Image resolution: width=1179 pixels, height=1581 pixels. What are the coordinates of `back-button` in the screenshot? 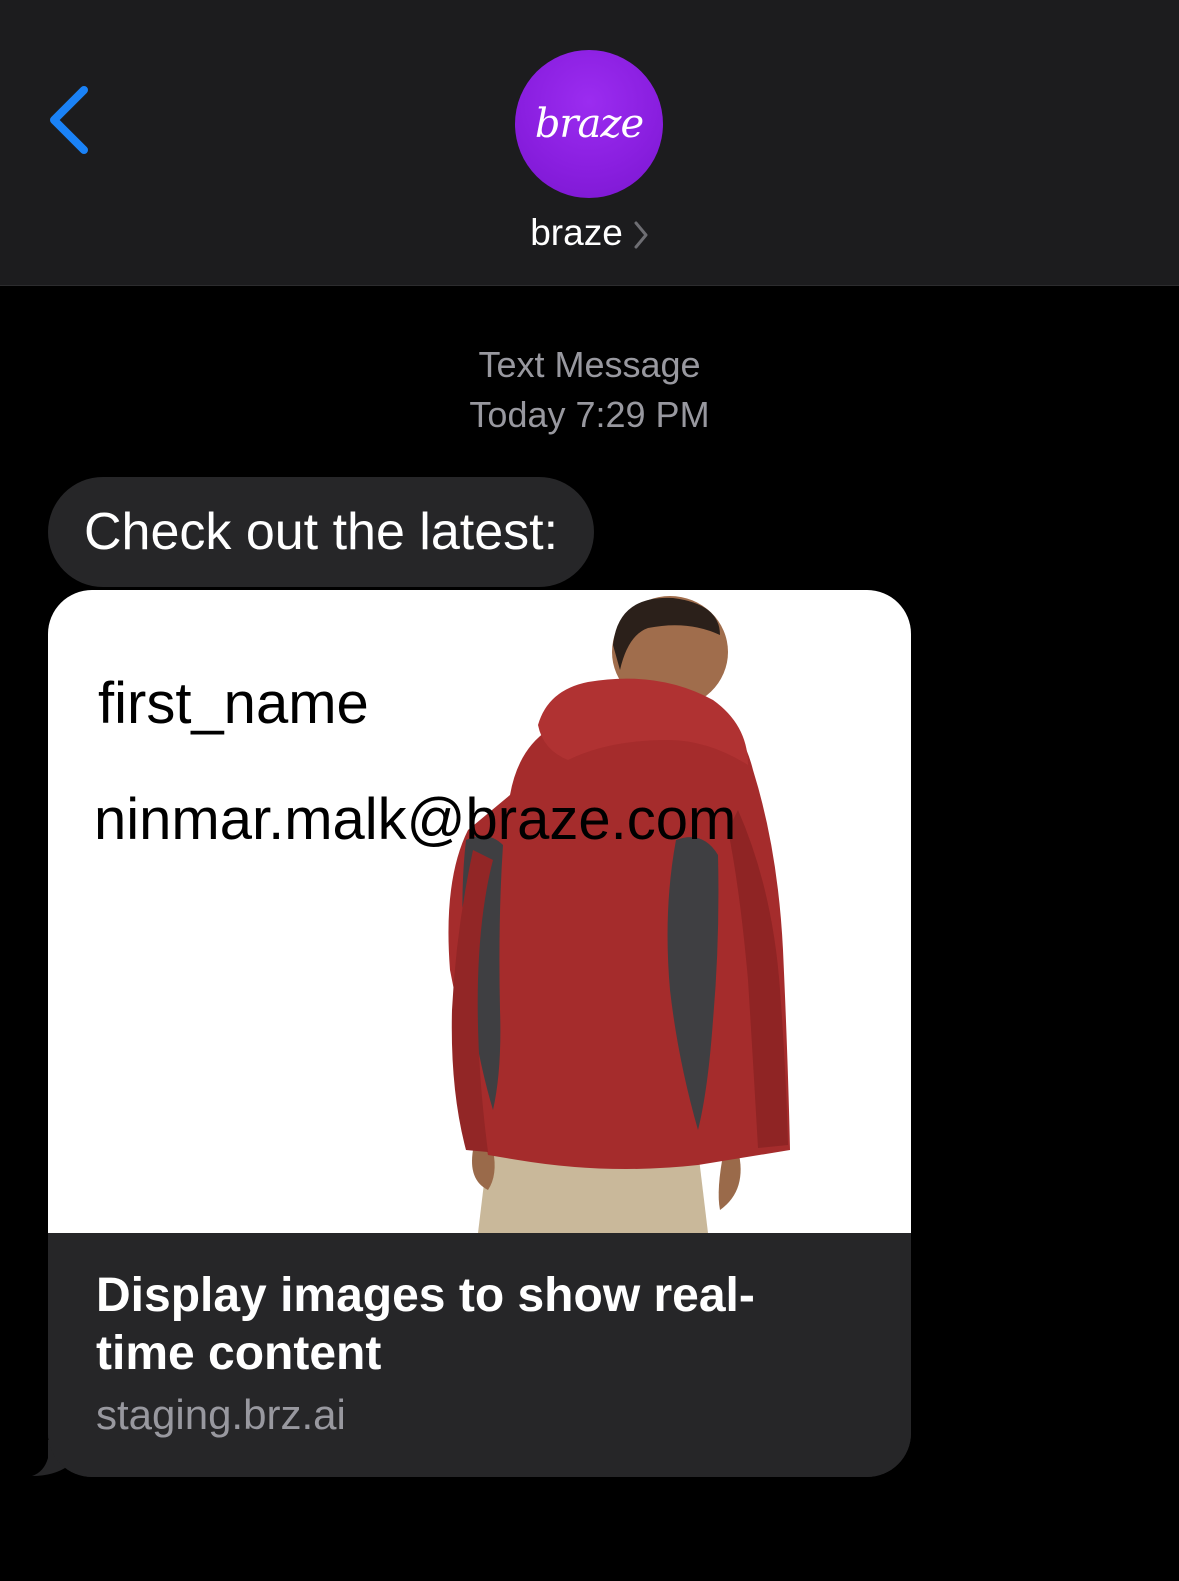 It's located at (70, 120).